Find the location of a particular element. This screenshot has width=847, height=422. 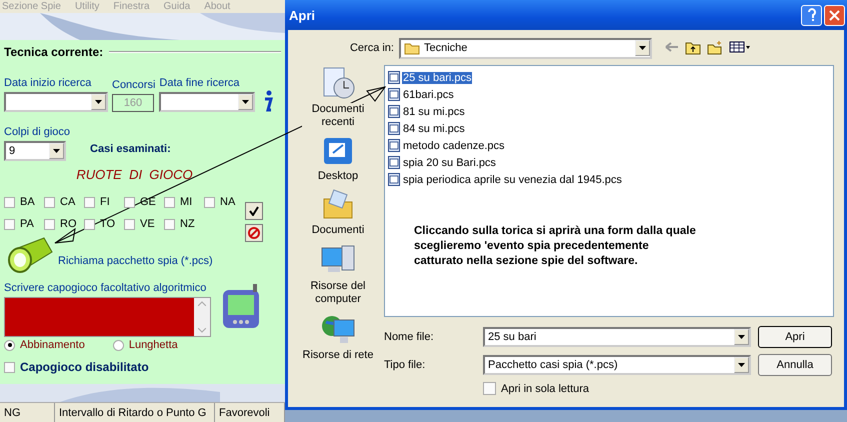

checkbox-label: PA is located at coordinates (27, 224).